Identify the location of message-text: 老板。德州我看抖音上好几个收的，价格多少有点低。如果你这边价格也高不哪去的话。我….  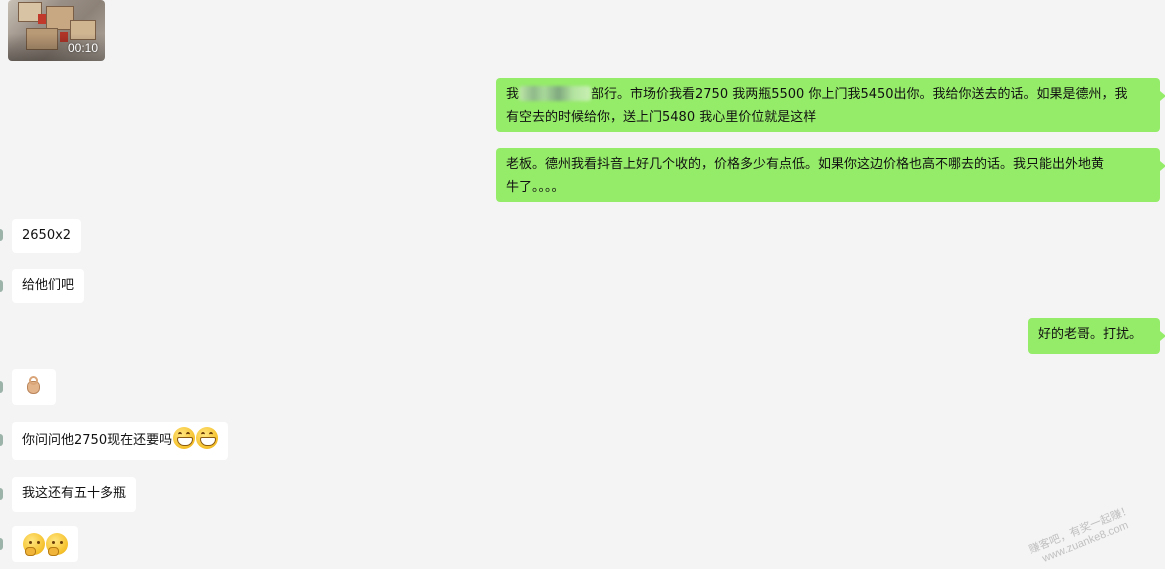
(805, 164).